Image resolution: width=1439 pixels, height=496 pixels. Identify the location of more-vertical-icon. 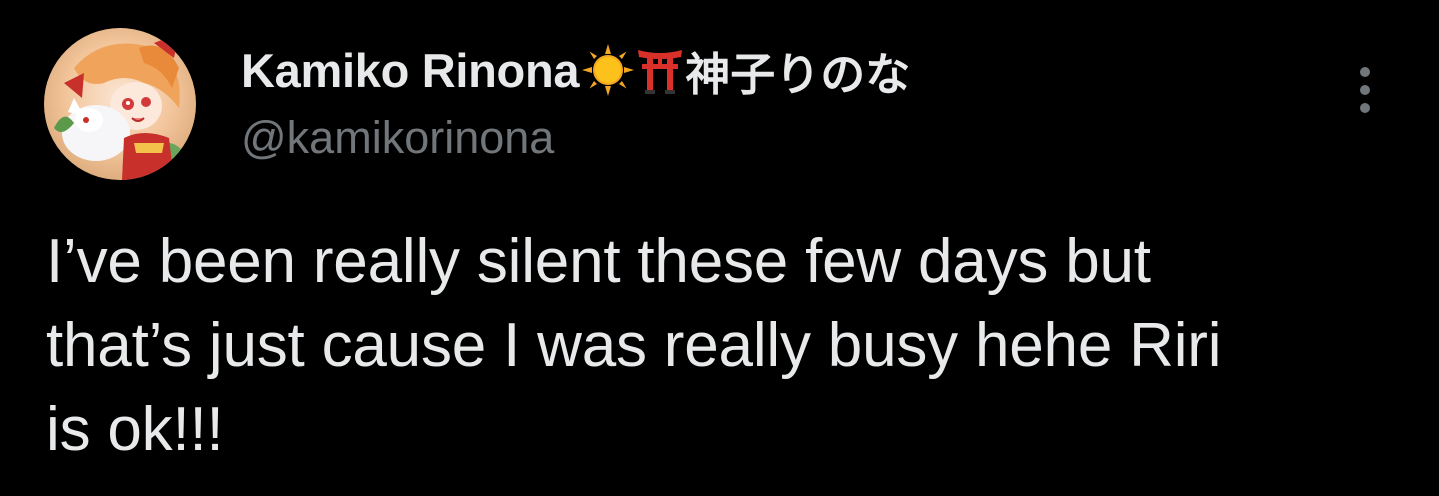
(1365, 72).